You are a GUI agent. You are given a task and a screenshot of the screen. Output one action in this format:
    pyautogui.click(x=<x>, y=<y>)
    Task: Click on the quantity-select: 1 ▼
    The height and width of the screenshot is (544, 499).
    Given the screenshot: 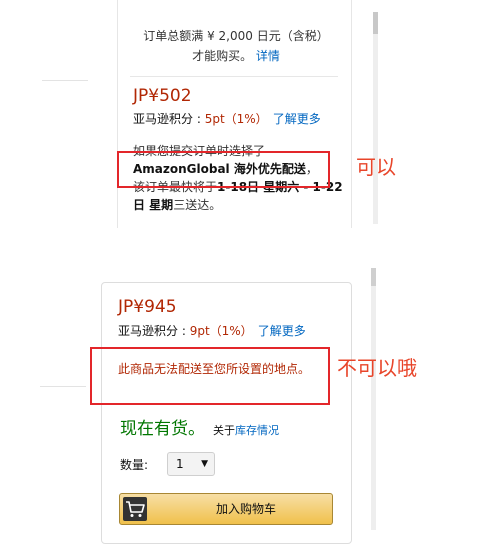 What is the action you would take?
    pyautogui.click(x=191, y=464)
    